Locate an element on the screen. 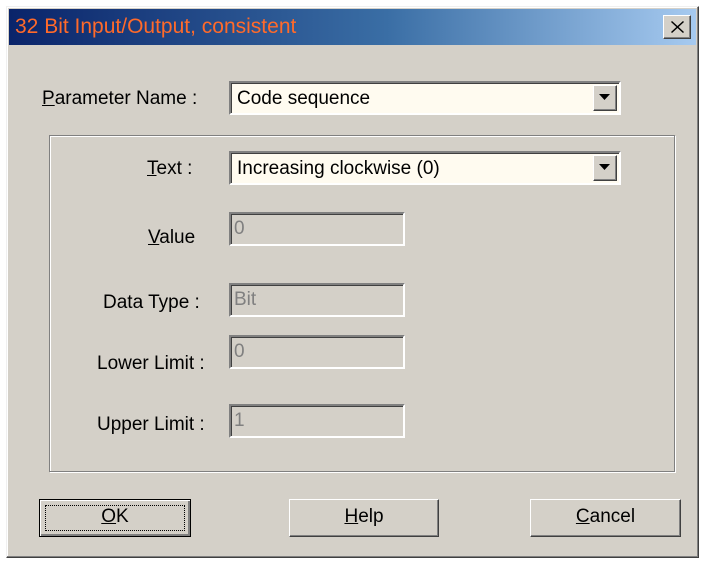 The image size is (710, 564). upper-limit-field: 1 is located at coordinates (317, 421).